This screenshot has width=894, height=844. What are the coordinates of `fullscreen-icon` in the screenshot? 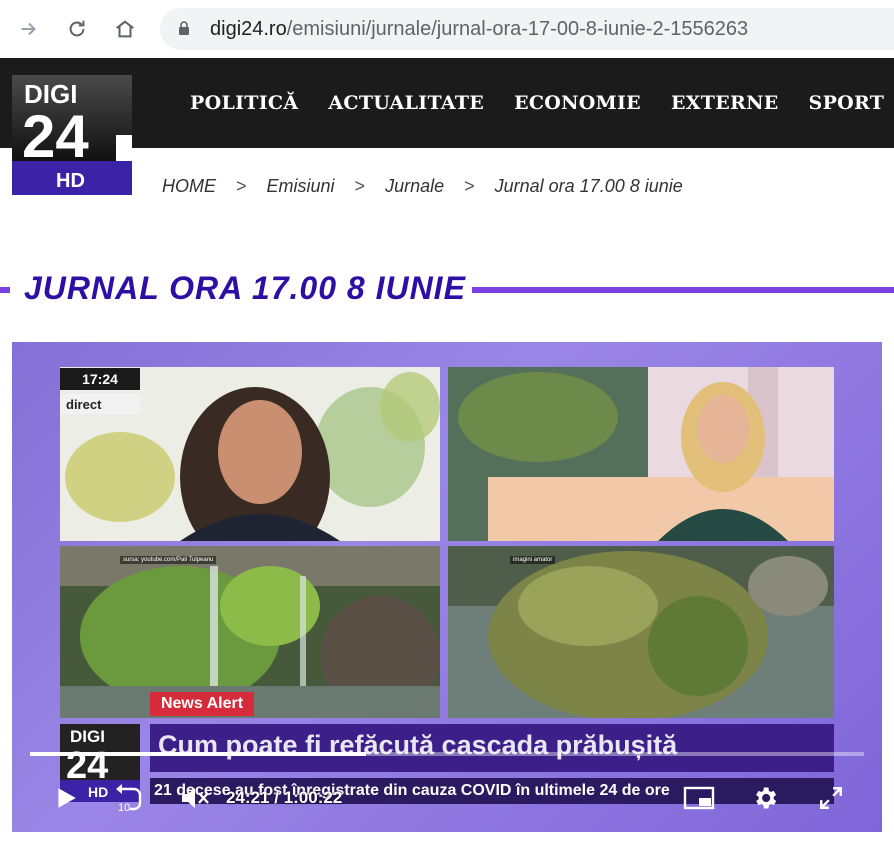 It's located at (831, 798).